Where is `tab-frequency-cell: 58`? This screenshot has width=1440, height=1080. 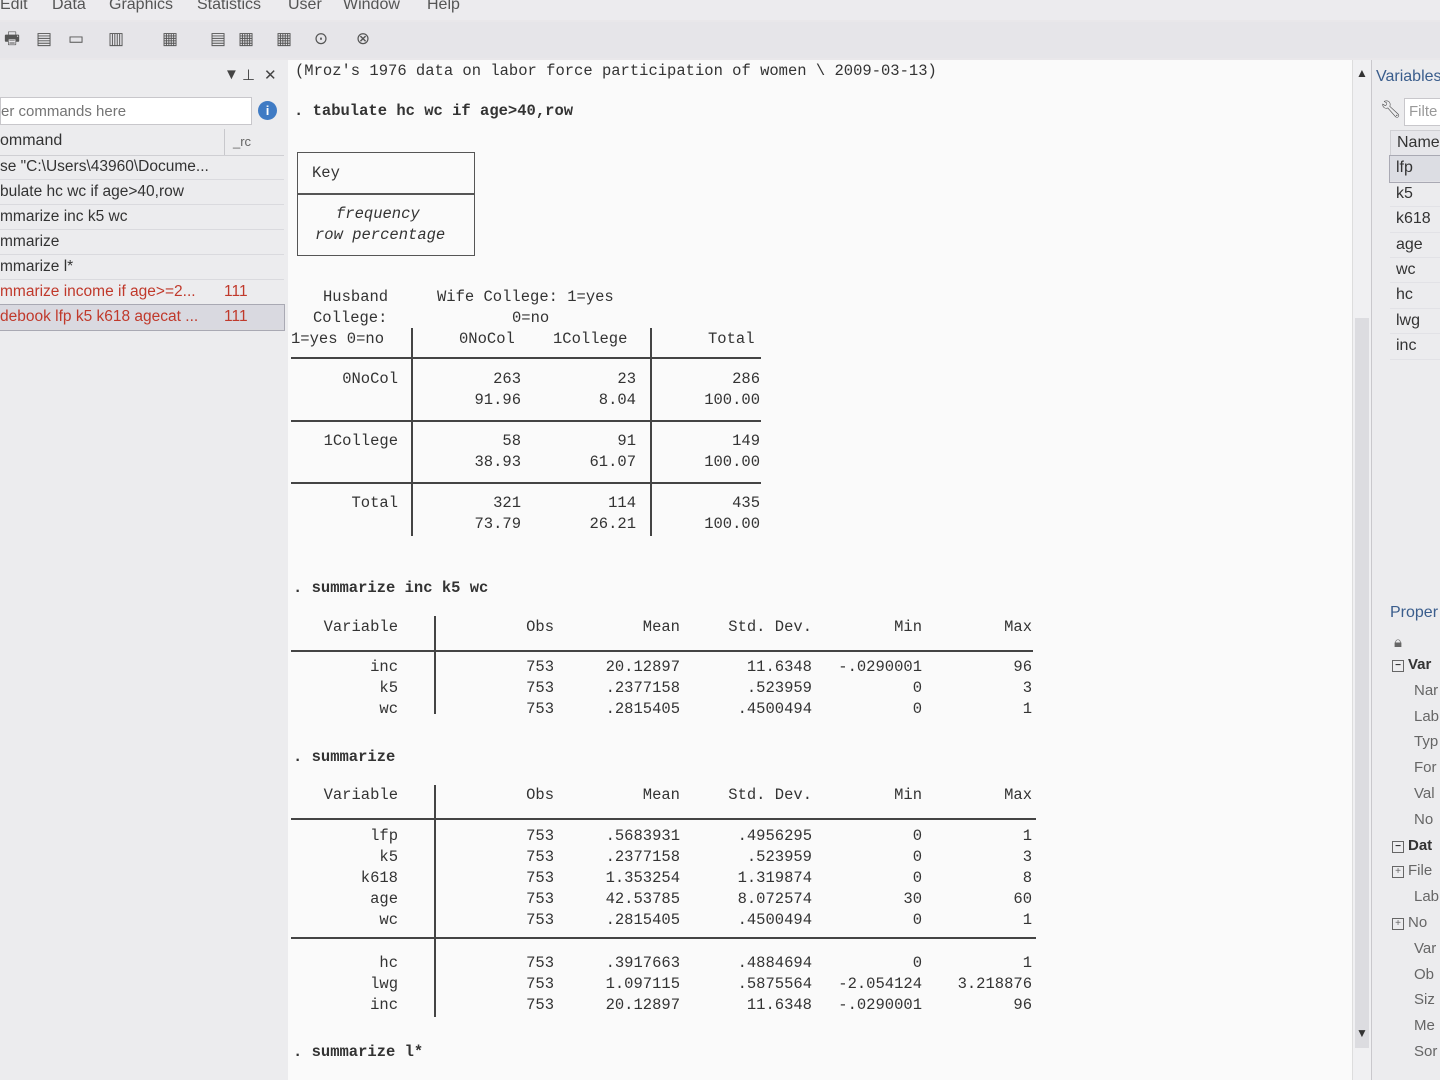 tab-frequency-cell: 58 is located at coordinates (511, 441).